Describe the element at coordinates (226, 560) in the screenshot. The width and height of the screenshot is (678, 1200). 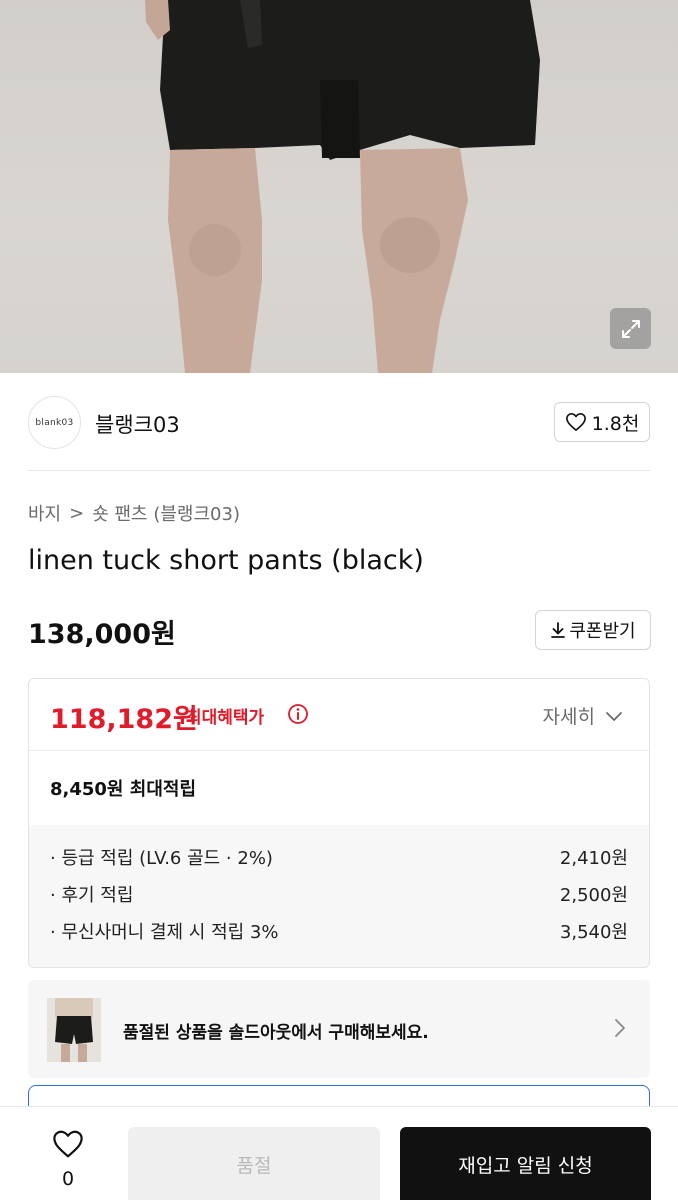
I see `product-title: linen tuck short pants (black)` at that location.